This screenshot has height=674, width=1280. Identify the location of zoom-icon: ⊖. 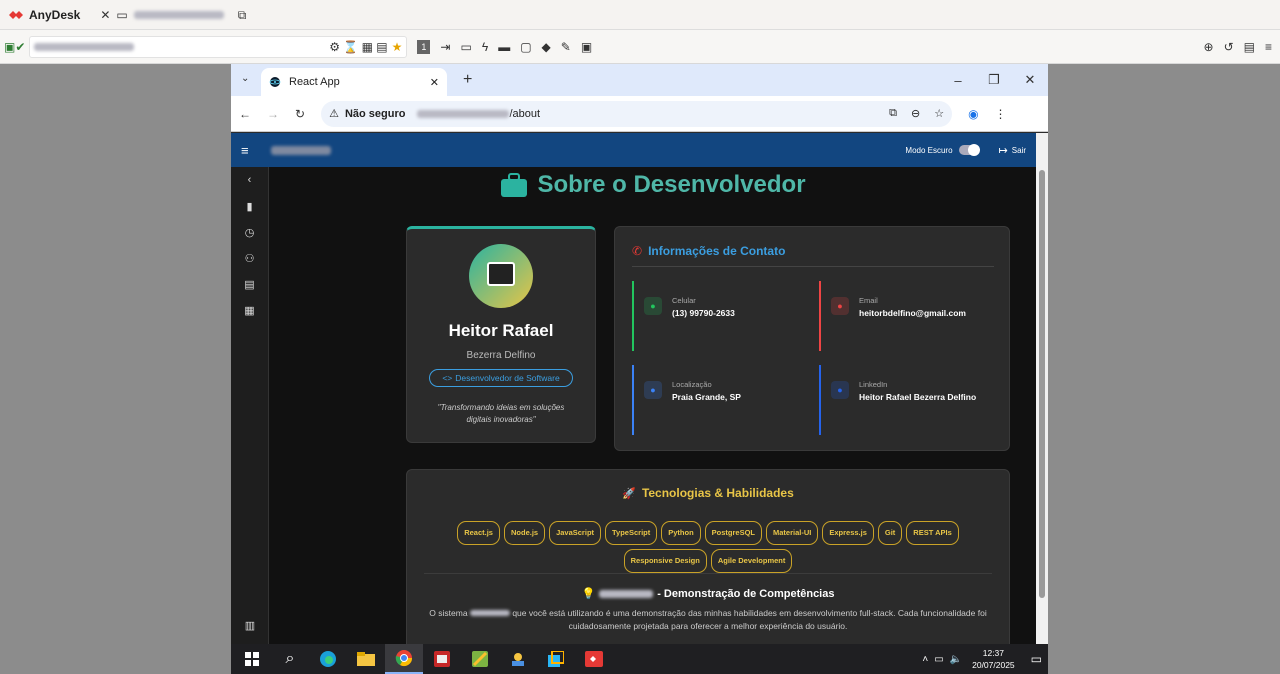
(915, 113).